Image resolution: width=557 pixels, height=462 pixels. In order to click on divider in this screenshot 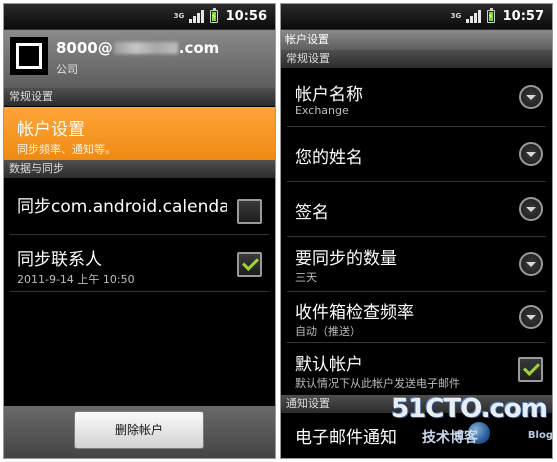, I will do `click(139, 291)`.